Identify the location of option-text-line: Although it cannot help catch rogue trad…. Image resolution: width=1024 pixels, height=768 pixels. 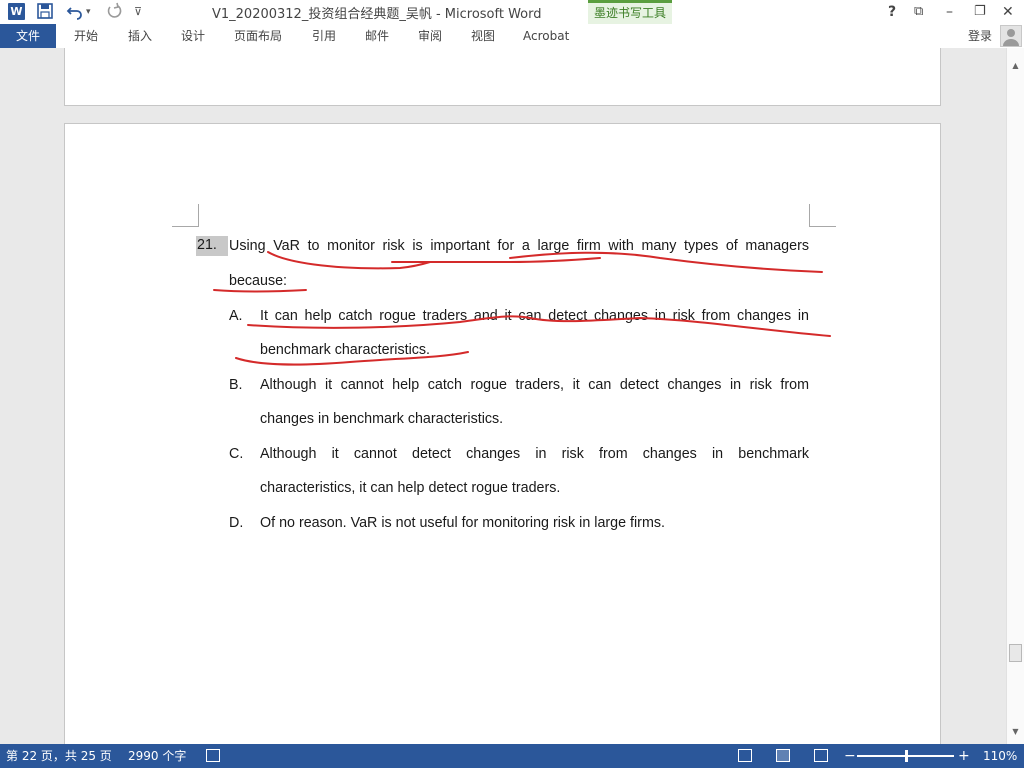
(534, 385).